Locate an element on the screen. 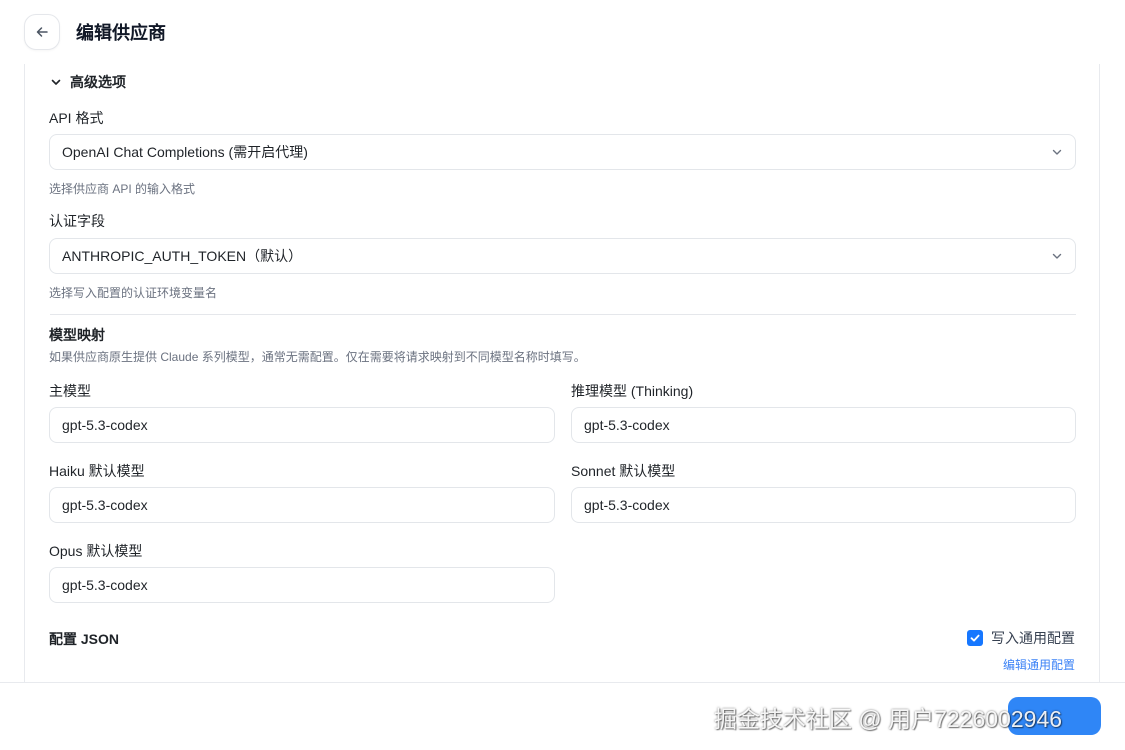  write-common-config-label: 写入通用配置 is located at coordinates (1033, 638).